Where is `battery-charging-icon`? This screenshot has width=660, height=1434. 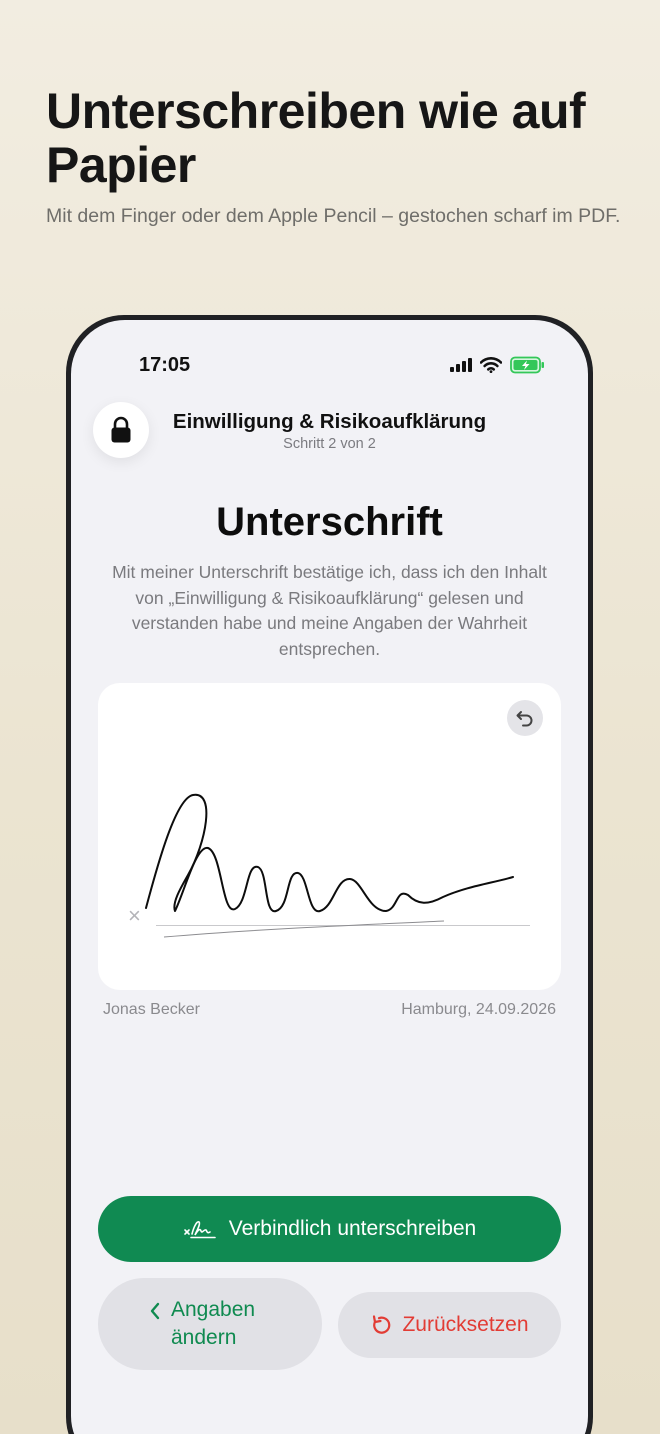
battery-charging-icon is located at coordinates (527, 365).